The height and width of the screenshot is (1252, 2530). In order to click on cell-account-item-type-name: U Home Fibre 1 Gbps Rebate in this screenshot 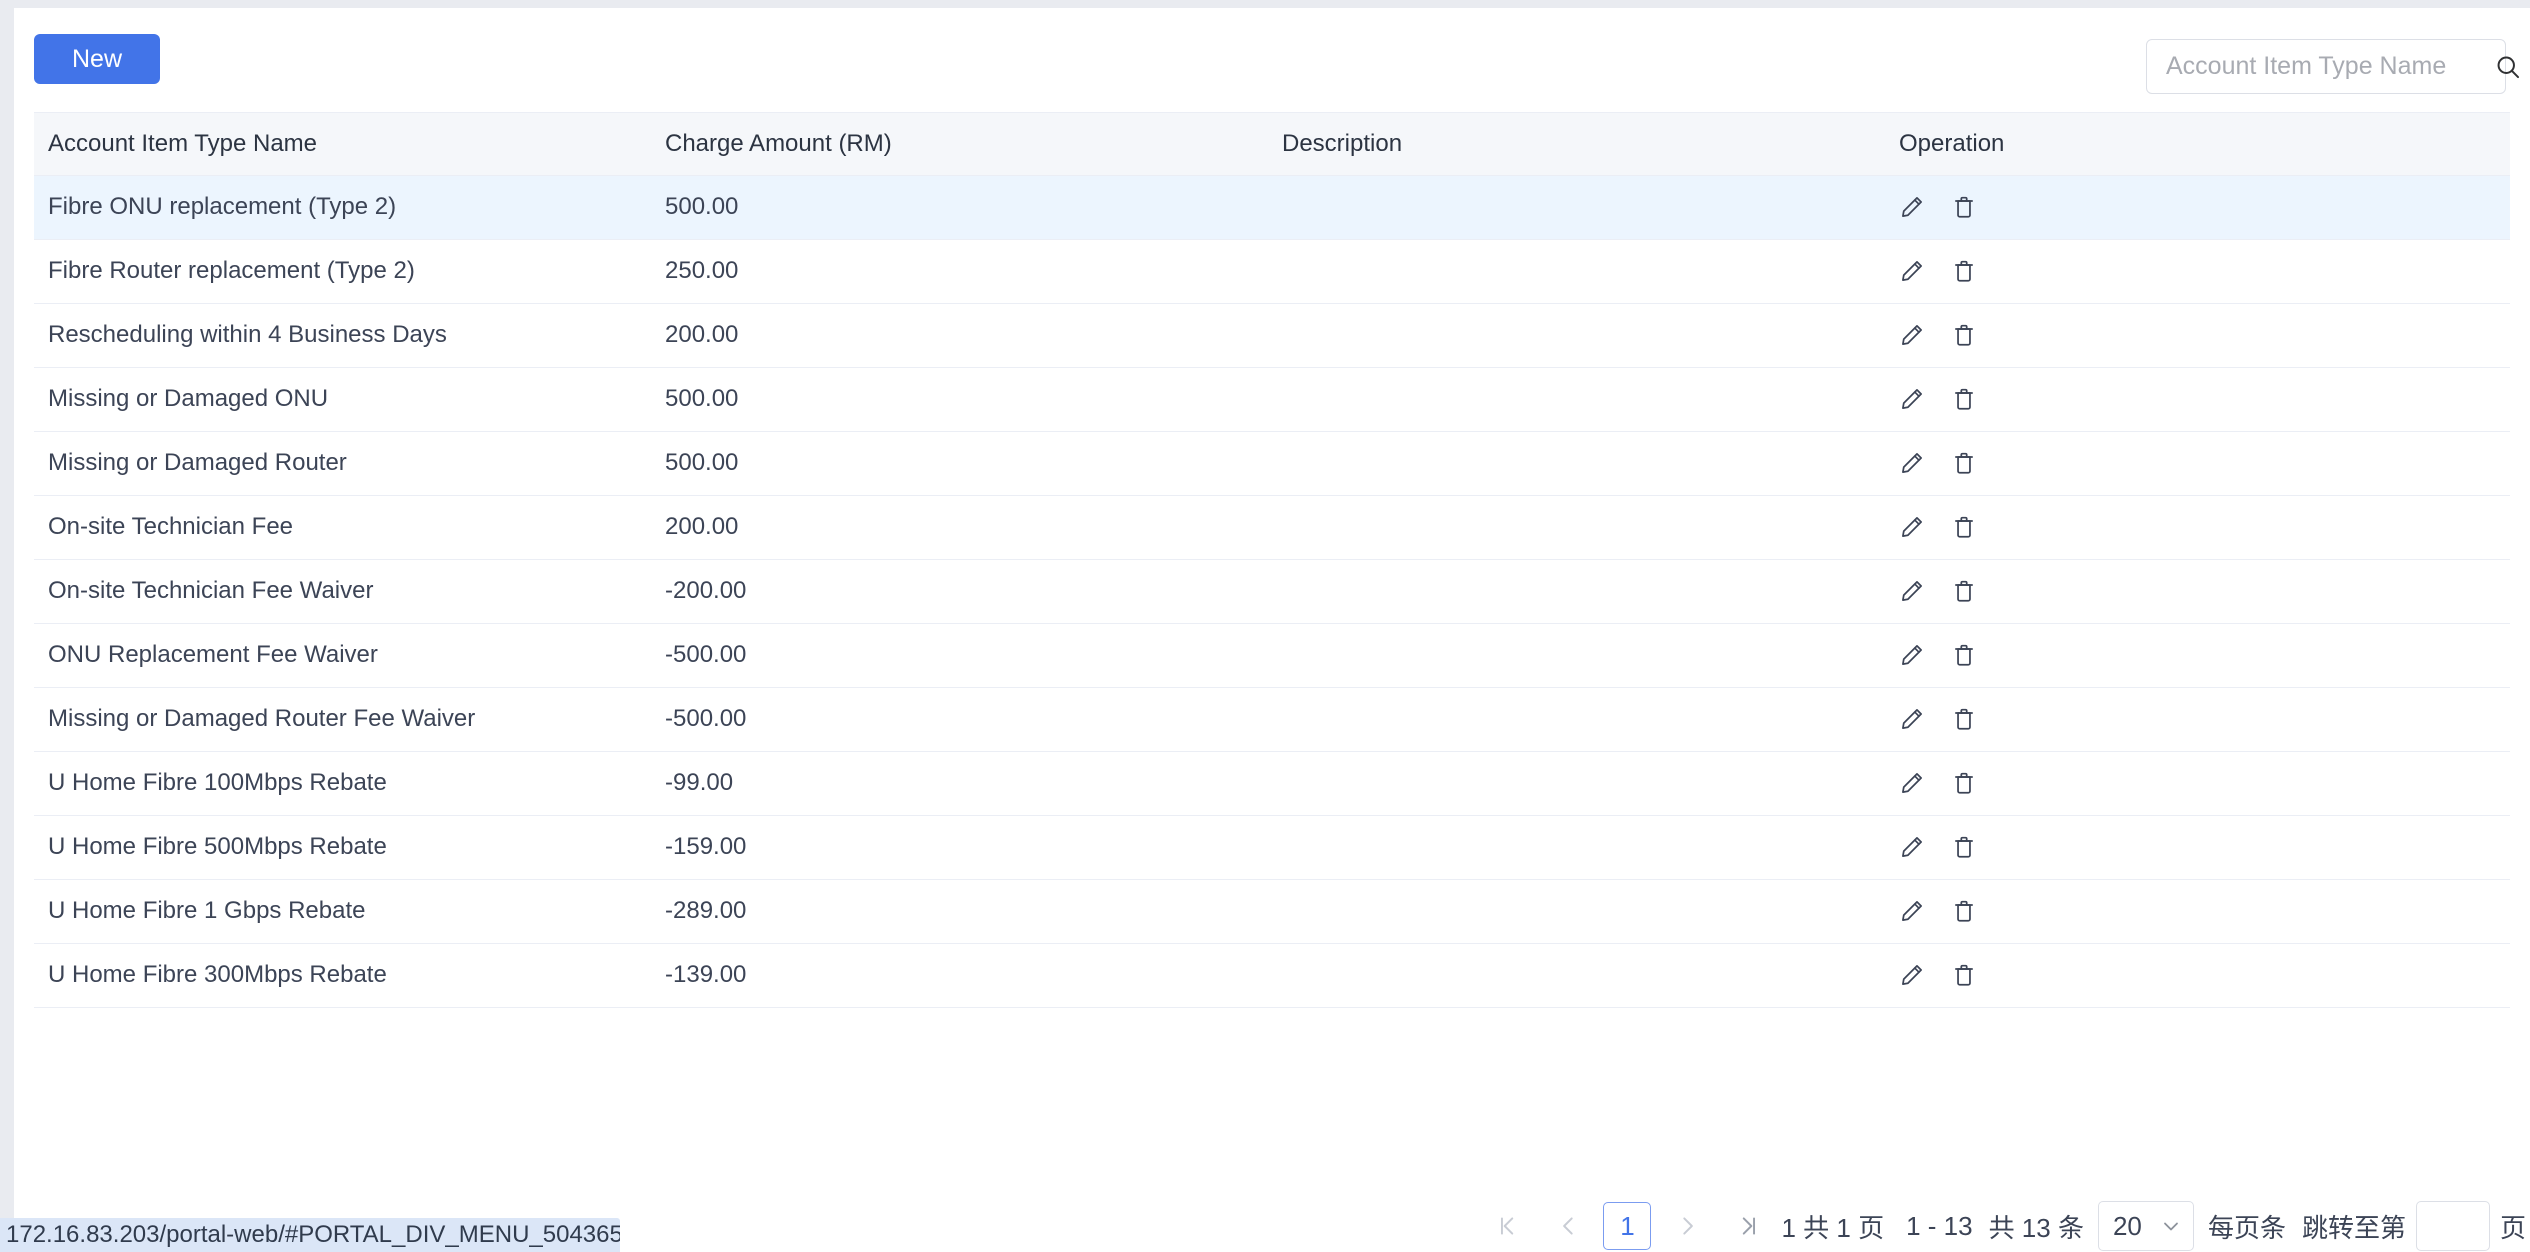, I will do `click(342, 911)`.